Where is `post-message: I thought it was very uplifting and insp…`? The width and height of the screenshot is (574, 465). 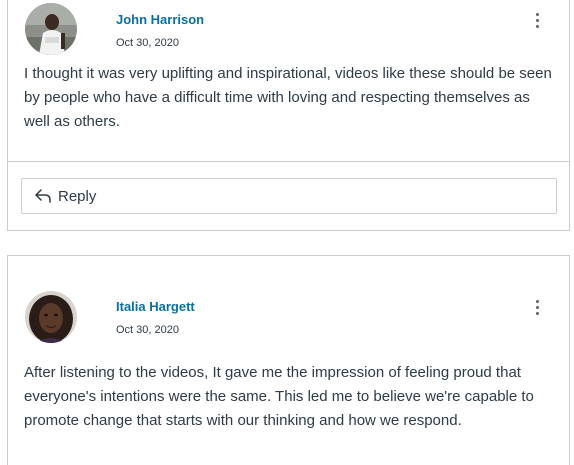 post-message: I thought it was very uplifting and insp… is located at coordinates (288, 97).